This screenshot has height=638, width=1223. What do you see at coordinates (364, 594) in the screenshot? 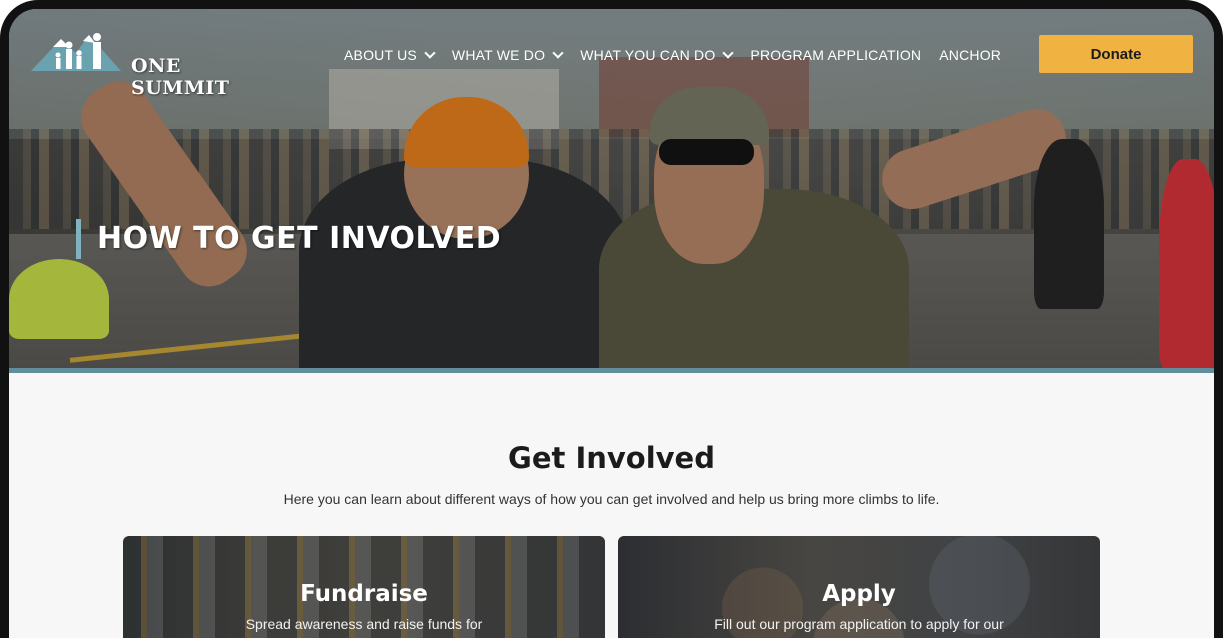
I see `card-title: Fundraise` at bounding box center [364, 594].